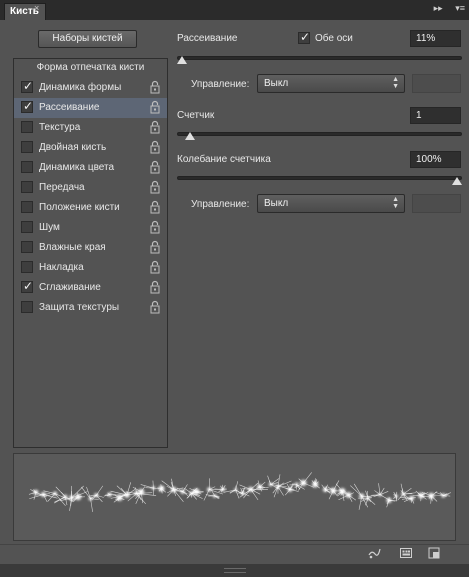 The image size is (469, 577). What do you see at coordinates (182, 60) in the screenshot?
I see `scatter-slider-thumb` at bounding box center [182, 60].